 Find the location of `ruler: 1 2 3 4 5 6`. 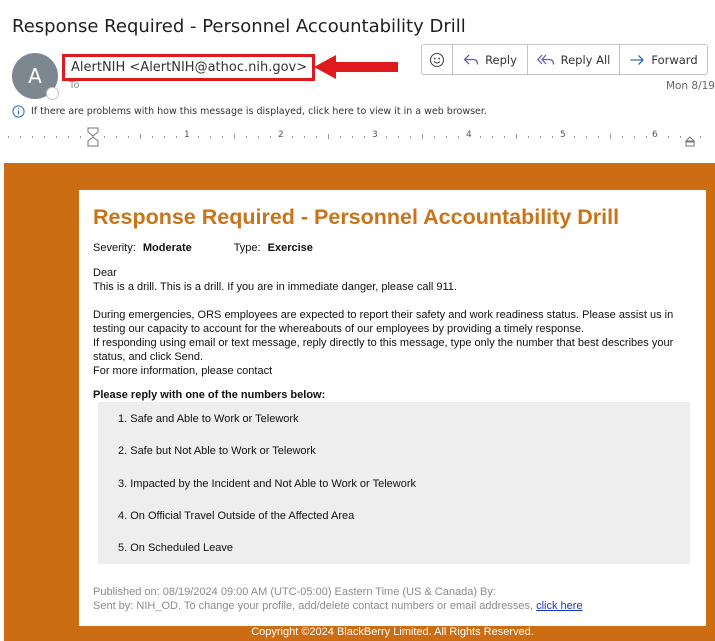

ruler: 1 2 3 4 5 6 is located at coordinates (357, 137).